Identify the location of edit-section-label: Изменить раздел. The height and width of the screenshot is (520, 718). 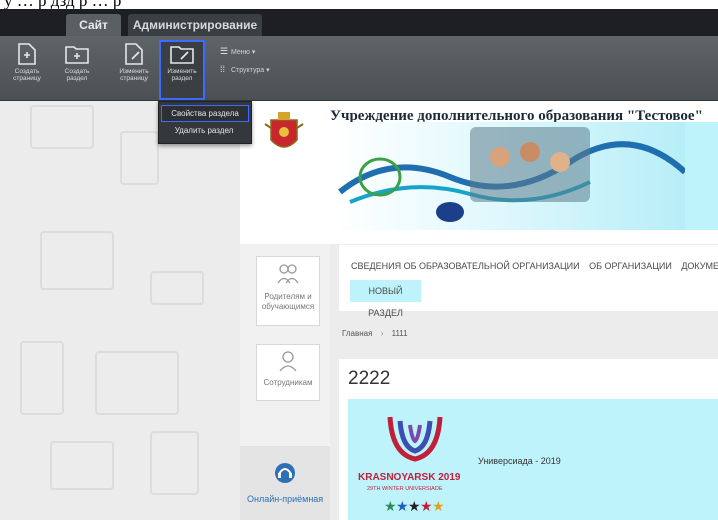
(182, 75).